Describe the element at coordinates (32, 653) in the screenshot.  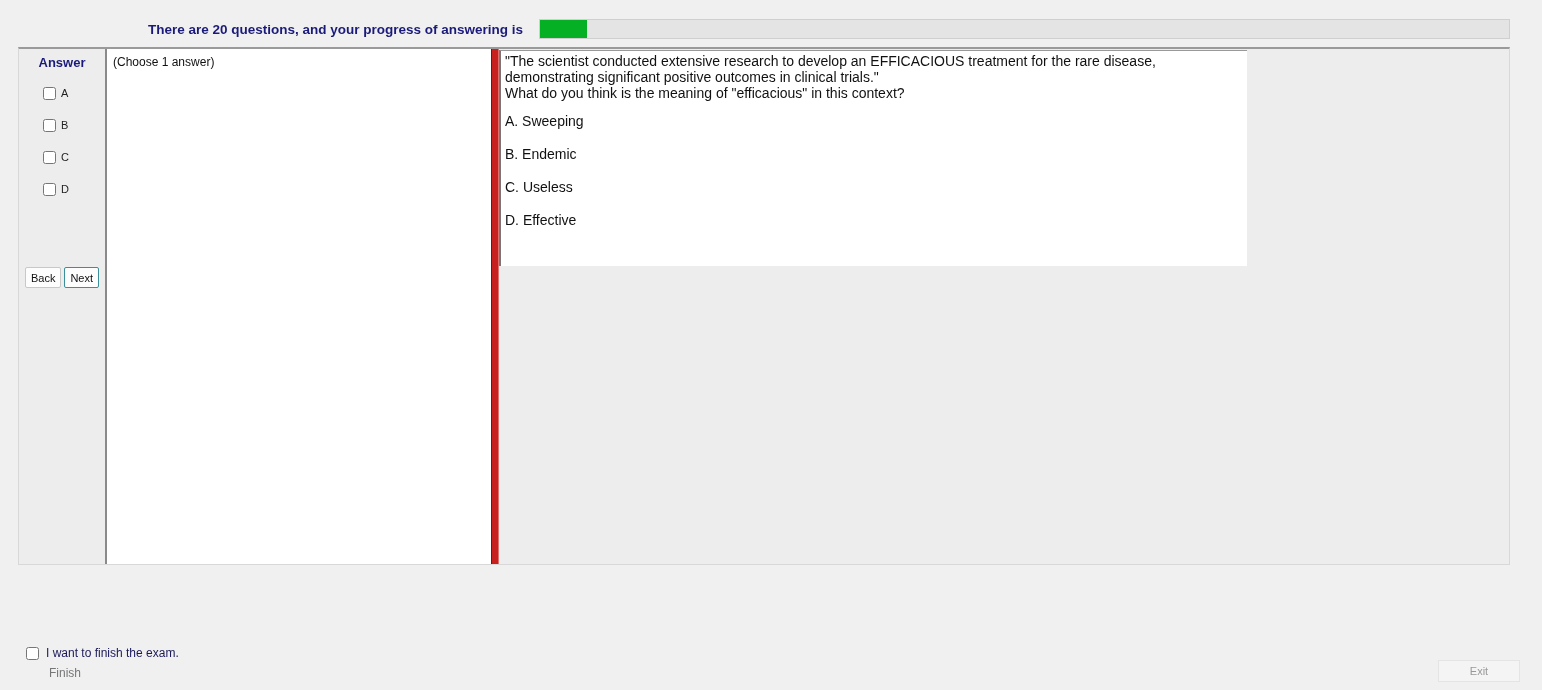
I see `finish-checkbox` at that location.